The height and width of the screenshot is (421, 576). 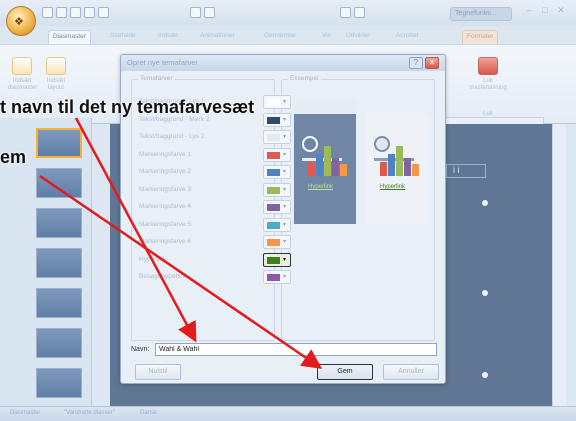 I want to click on annotation-line-1: t navn til det ny temafarvesæt, so click(x=127, y=107).